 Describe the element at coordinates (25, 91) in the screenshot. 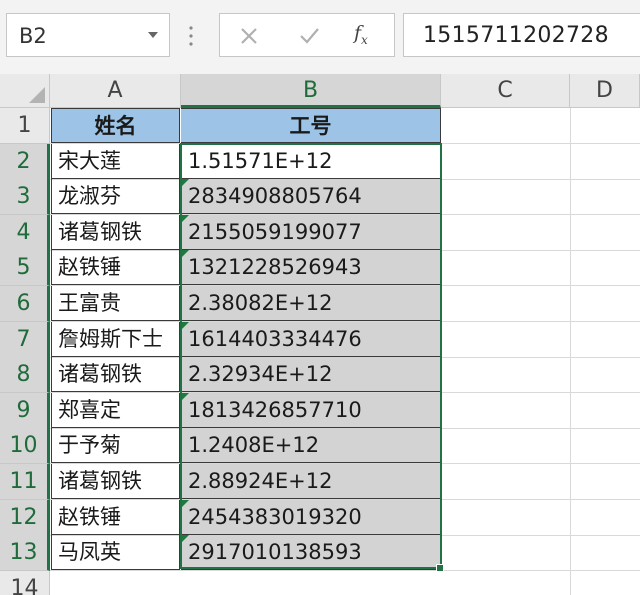

I see `select-all-button` at that location.